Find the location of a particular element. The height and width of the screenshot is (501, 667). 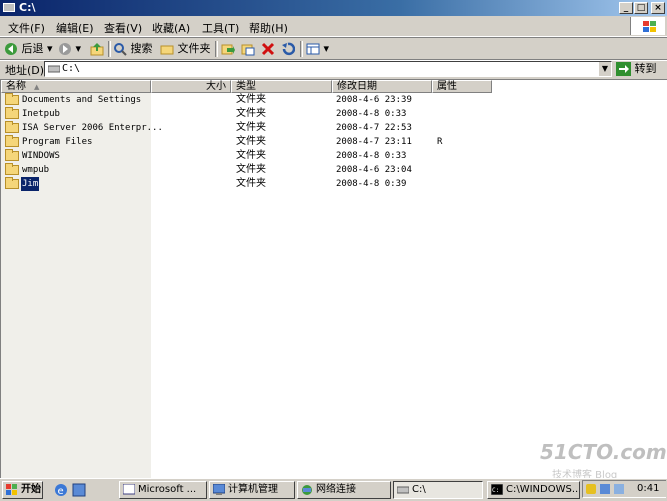

address-label: 地址(D) is located at coordinates (25, 70).